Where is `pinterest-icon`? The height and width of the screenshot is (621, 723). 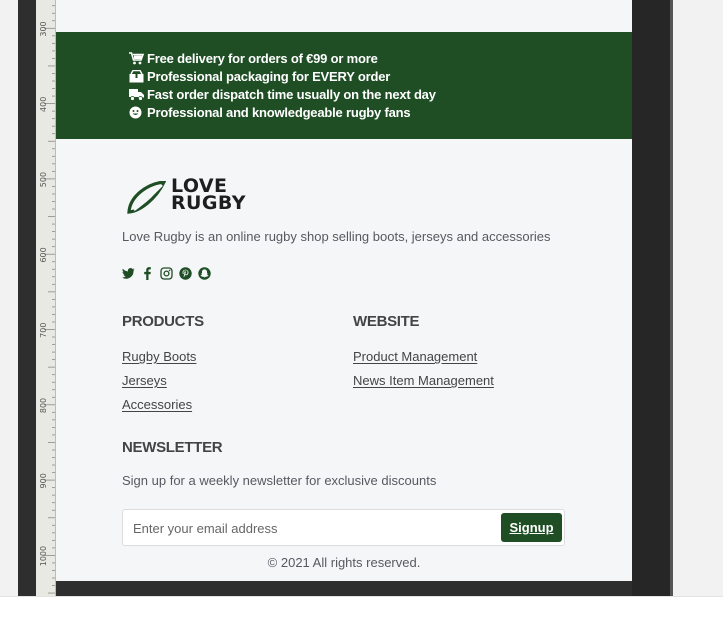
pinterest-icon is located at coordinates (185, 273).